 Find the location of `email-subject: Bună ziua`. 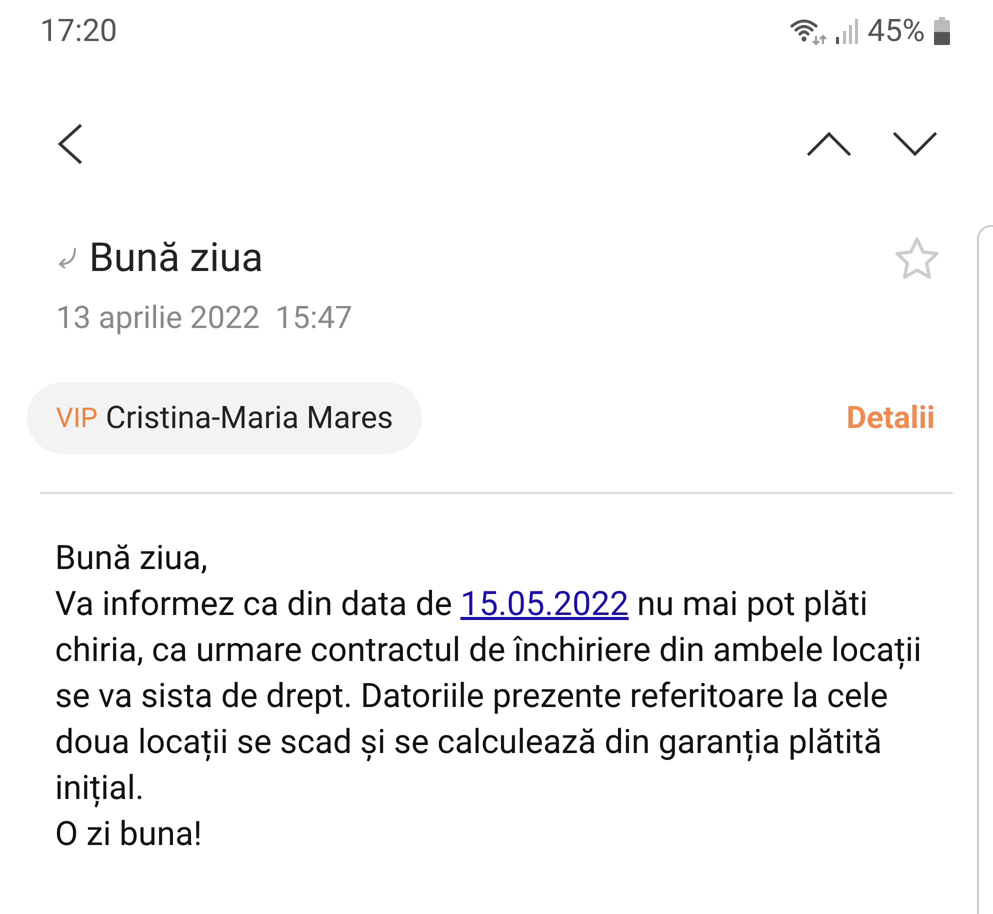

email-subject: Bună ziua is located at coordinates (176, 258).